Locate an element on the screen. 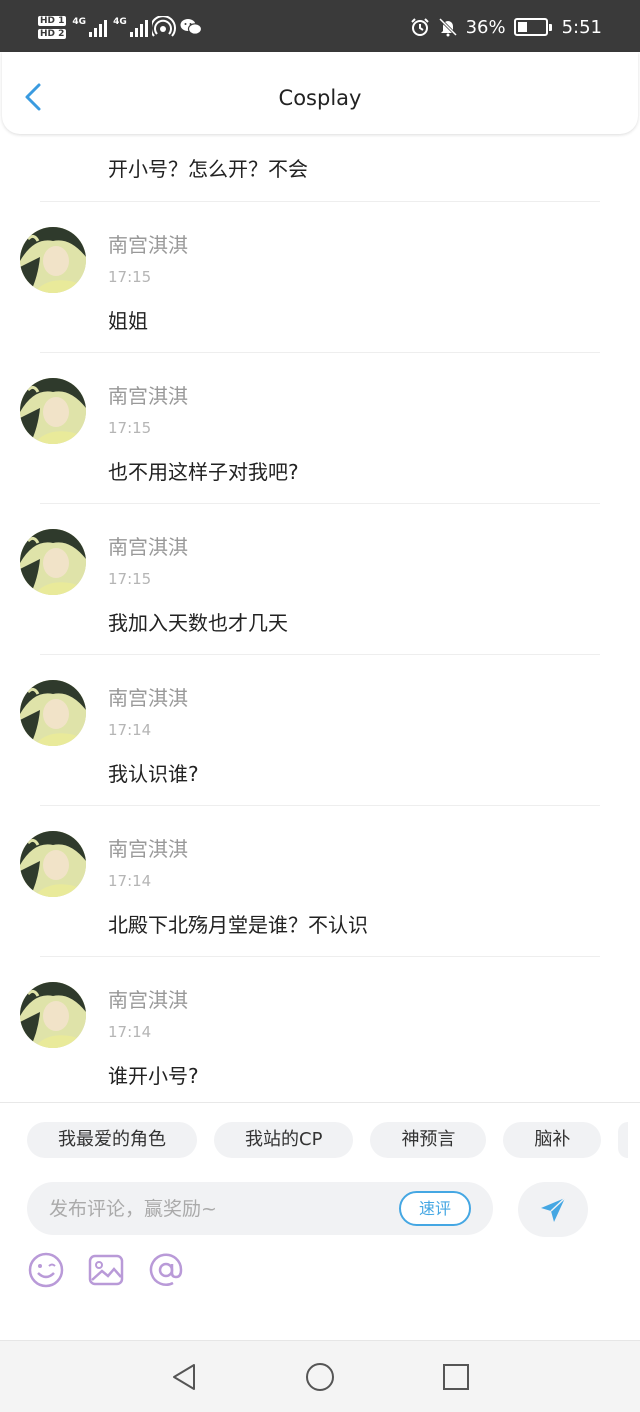  triangle-back-icon is located at coordinates (184, 1377).